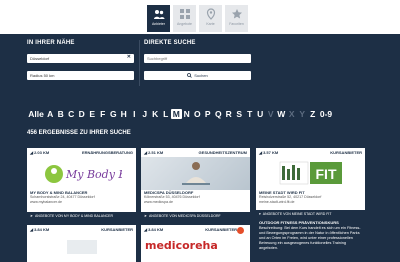 The image size is (400, 262). Describe the element at coordinates (145, 114) in the screenshot. I see `alpha-letter: J` at that location.